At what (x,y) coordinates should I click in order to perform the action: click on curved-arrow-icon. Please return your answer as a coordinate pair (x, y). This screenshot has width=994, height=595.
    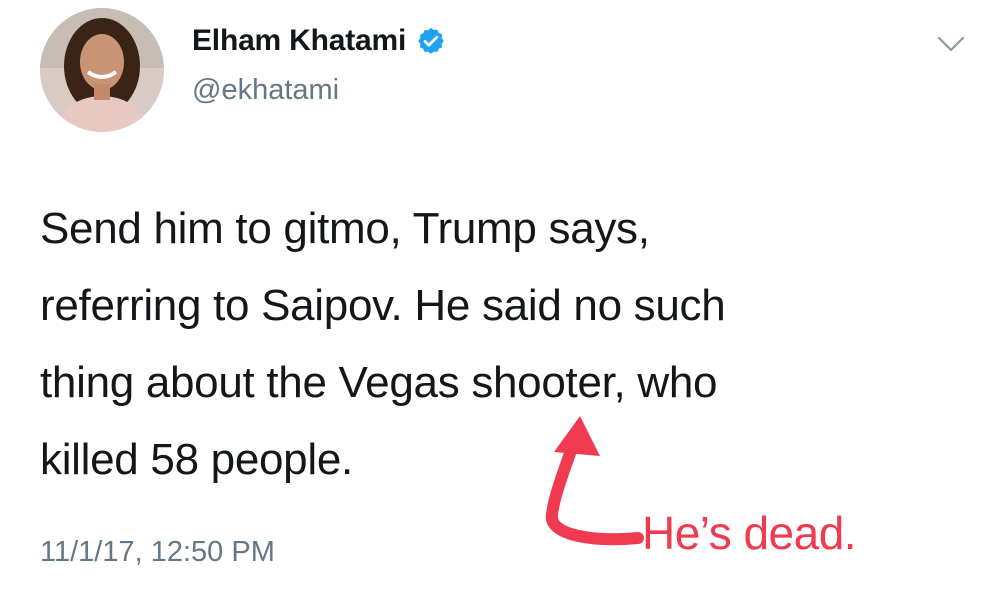
    Looking at the image, I should click on (575, 485).